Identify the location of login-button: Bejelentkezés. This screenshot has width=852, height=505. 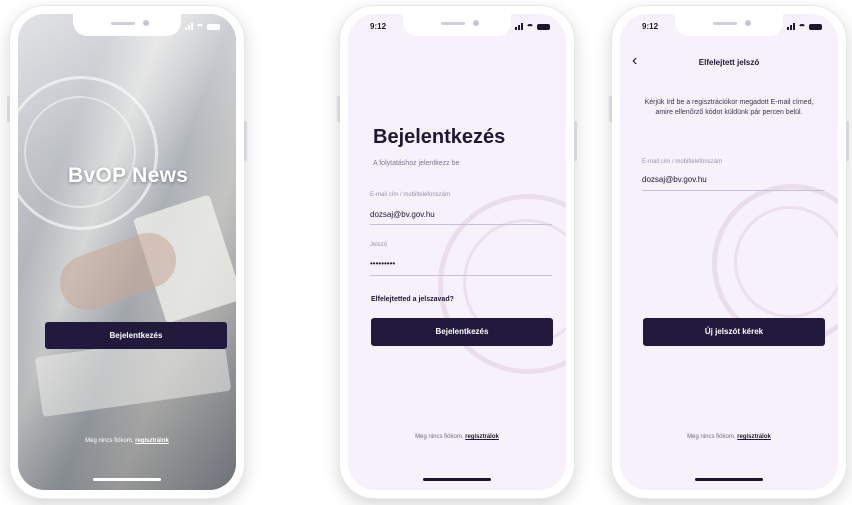
(136, 335).